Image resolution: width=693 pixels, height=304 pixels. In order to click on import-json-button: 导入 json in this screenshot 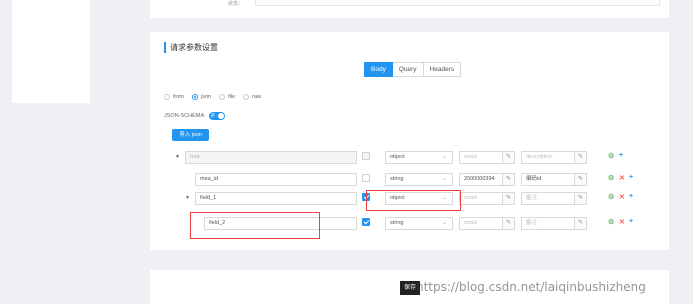, I will do `click(190, 135)`.